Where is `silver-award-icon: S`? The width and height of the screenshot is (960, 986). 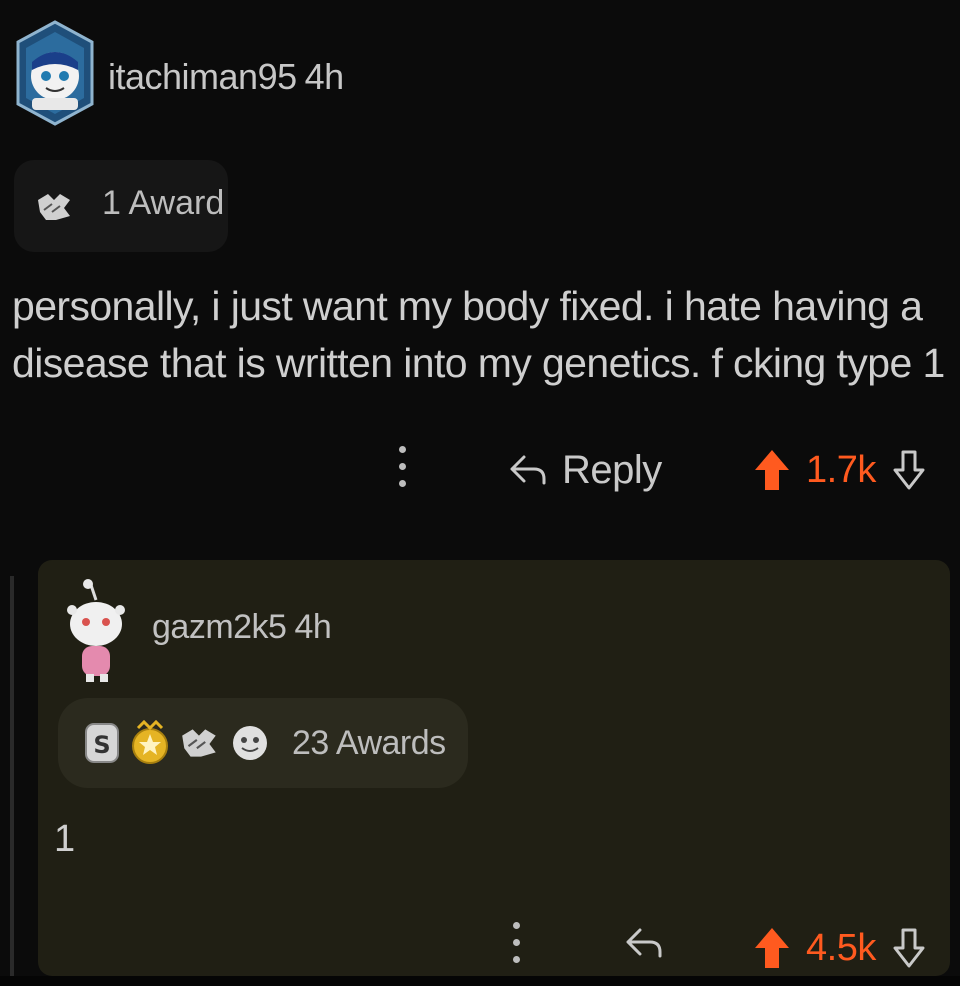
silver-award-icon: S is located at coordinates (102, 743).